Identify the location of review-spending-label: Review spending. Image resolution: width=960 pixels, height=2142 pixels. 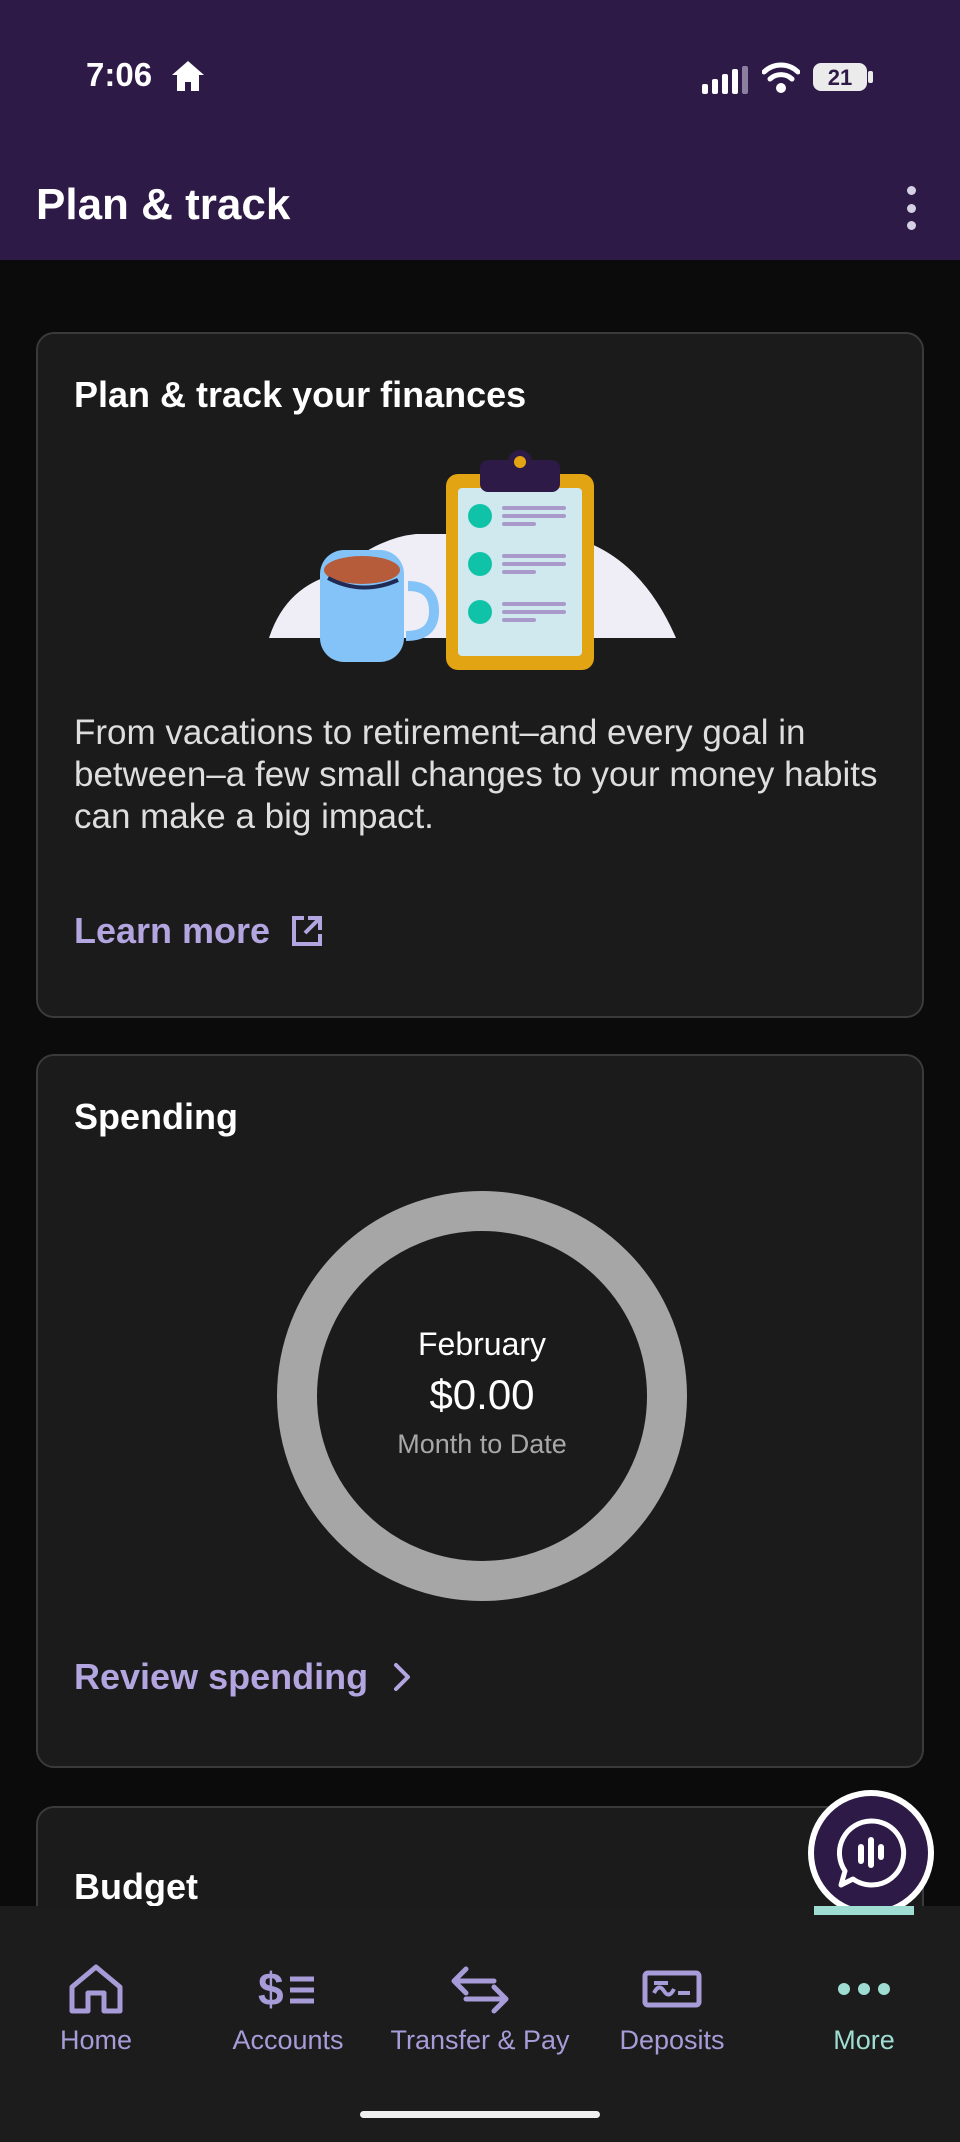
(221, 1676).